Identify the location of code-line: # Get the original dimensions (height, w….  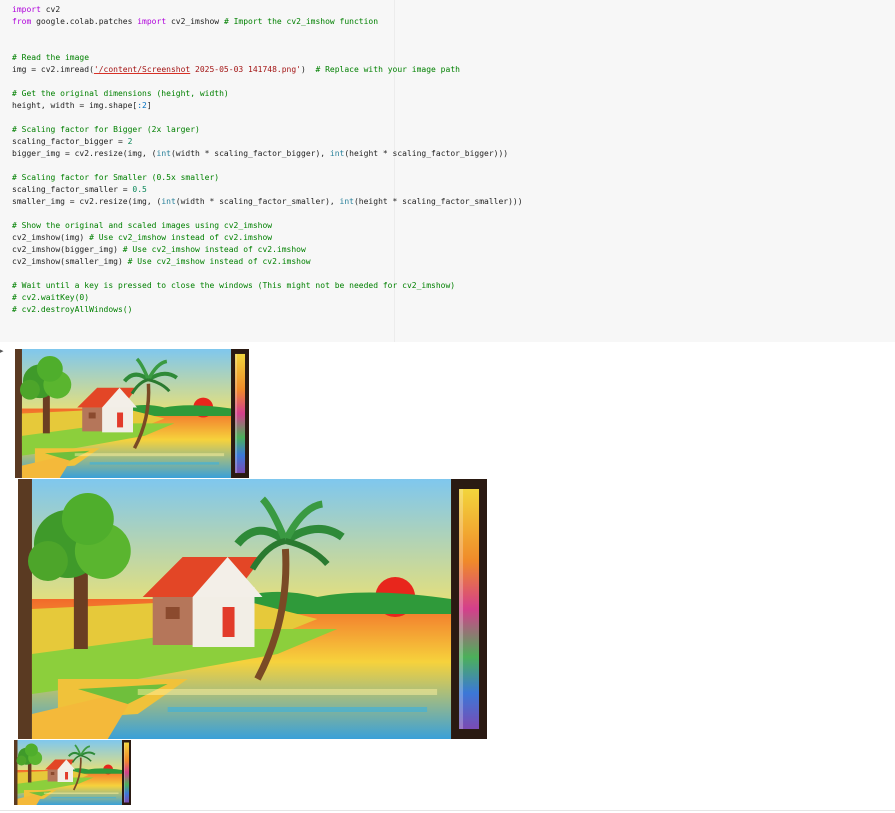
(267, 94).